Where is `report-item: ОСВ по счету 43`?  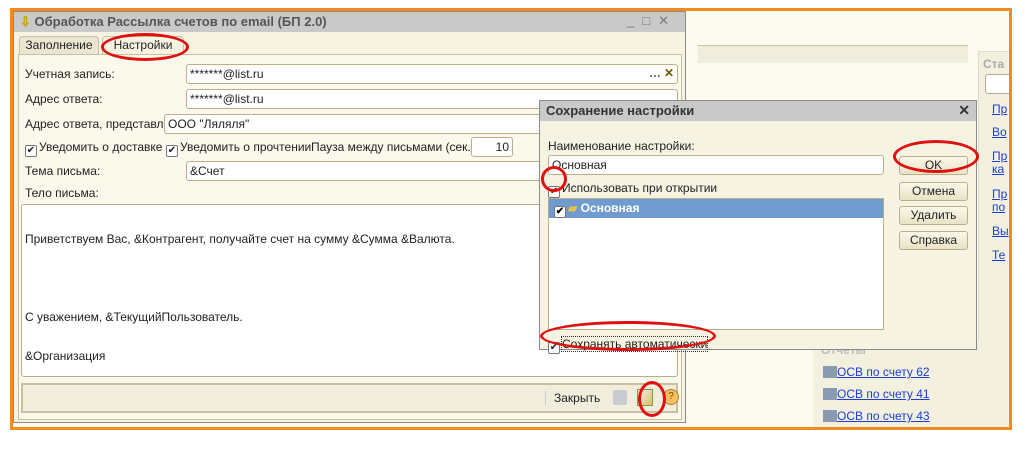 report-item: ОСВ по счету 43 is located at coordinates (876, 416).